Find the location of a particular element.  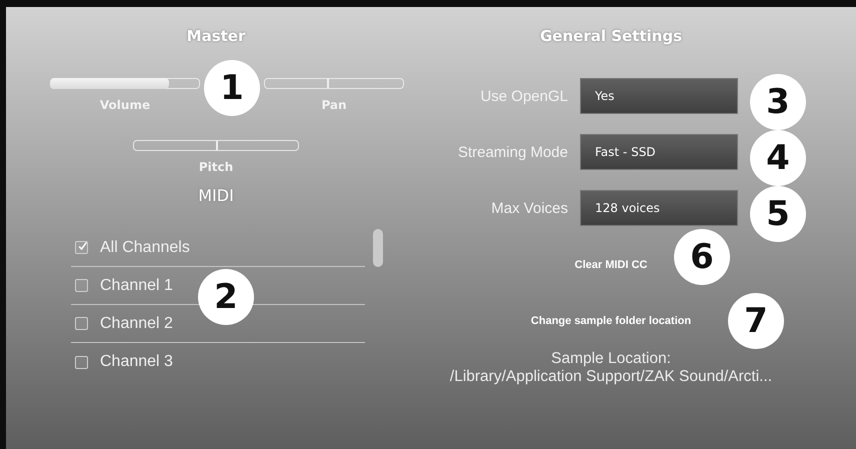

dropdown: Fast - SSD is located at coordinates (659, 152).